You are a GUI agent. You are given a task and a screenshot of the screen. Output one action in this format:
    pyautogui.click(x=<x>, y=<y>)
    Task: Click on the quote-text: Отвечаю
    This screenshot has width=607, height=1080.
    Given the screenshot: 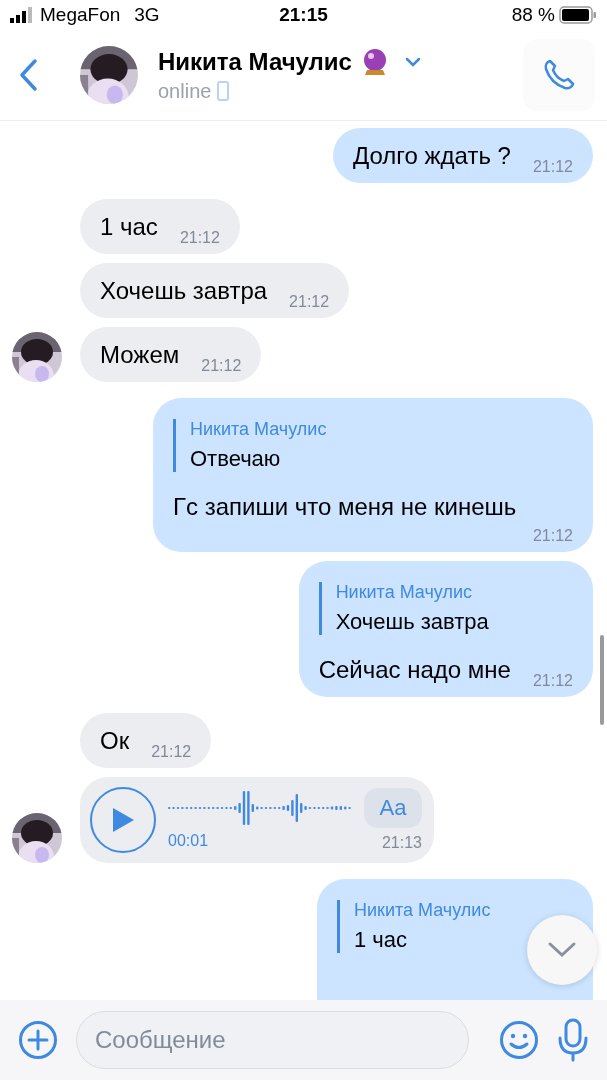 What is the action you would take?
    pyautogui.click(x=236, y=459)
    